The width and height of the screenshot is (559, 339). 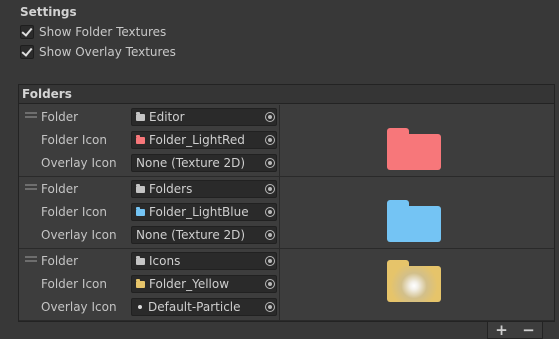 I want to click on particle-icon, so click(x=140, y=307).